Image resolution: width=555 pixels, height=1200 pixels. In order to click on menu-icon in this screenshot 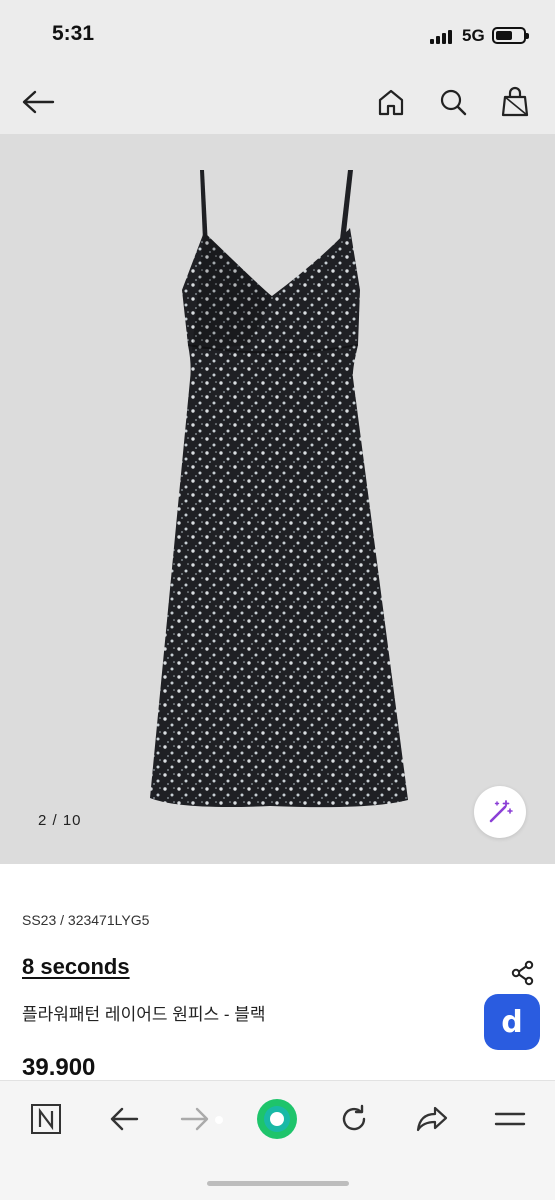, I will do `click(510, 1119)`.